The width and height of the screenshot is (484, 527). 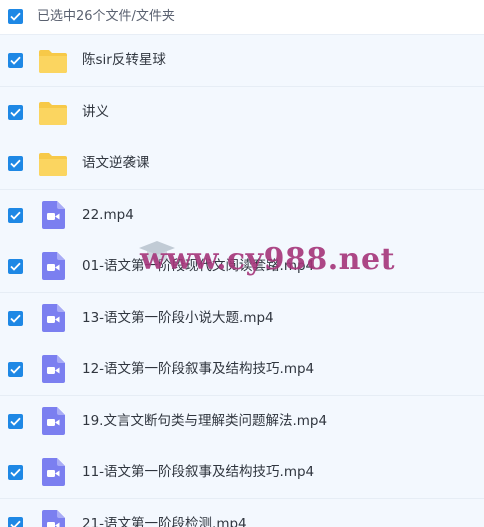 I want to click on file-list-item: 讲义, so click(x=242, y=112).